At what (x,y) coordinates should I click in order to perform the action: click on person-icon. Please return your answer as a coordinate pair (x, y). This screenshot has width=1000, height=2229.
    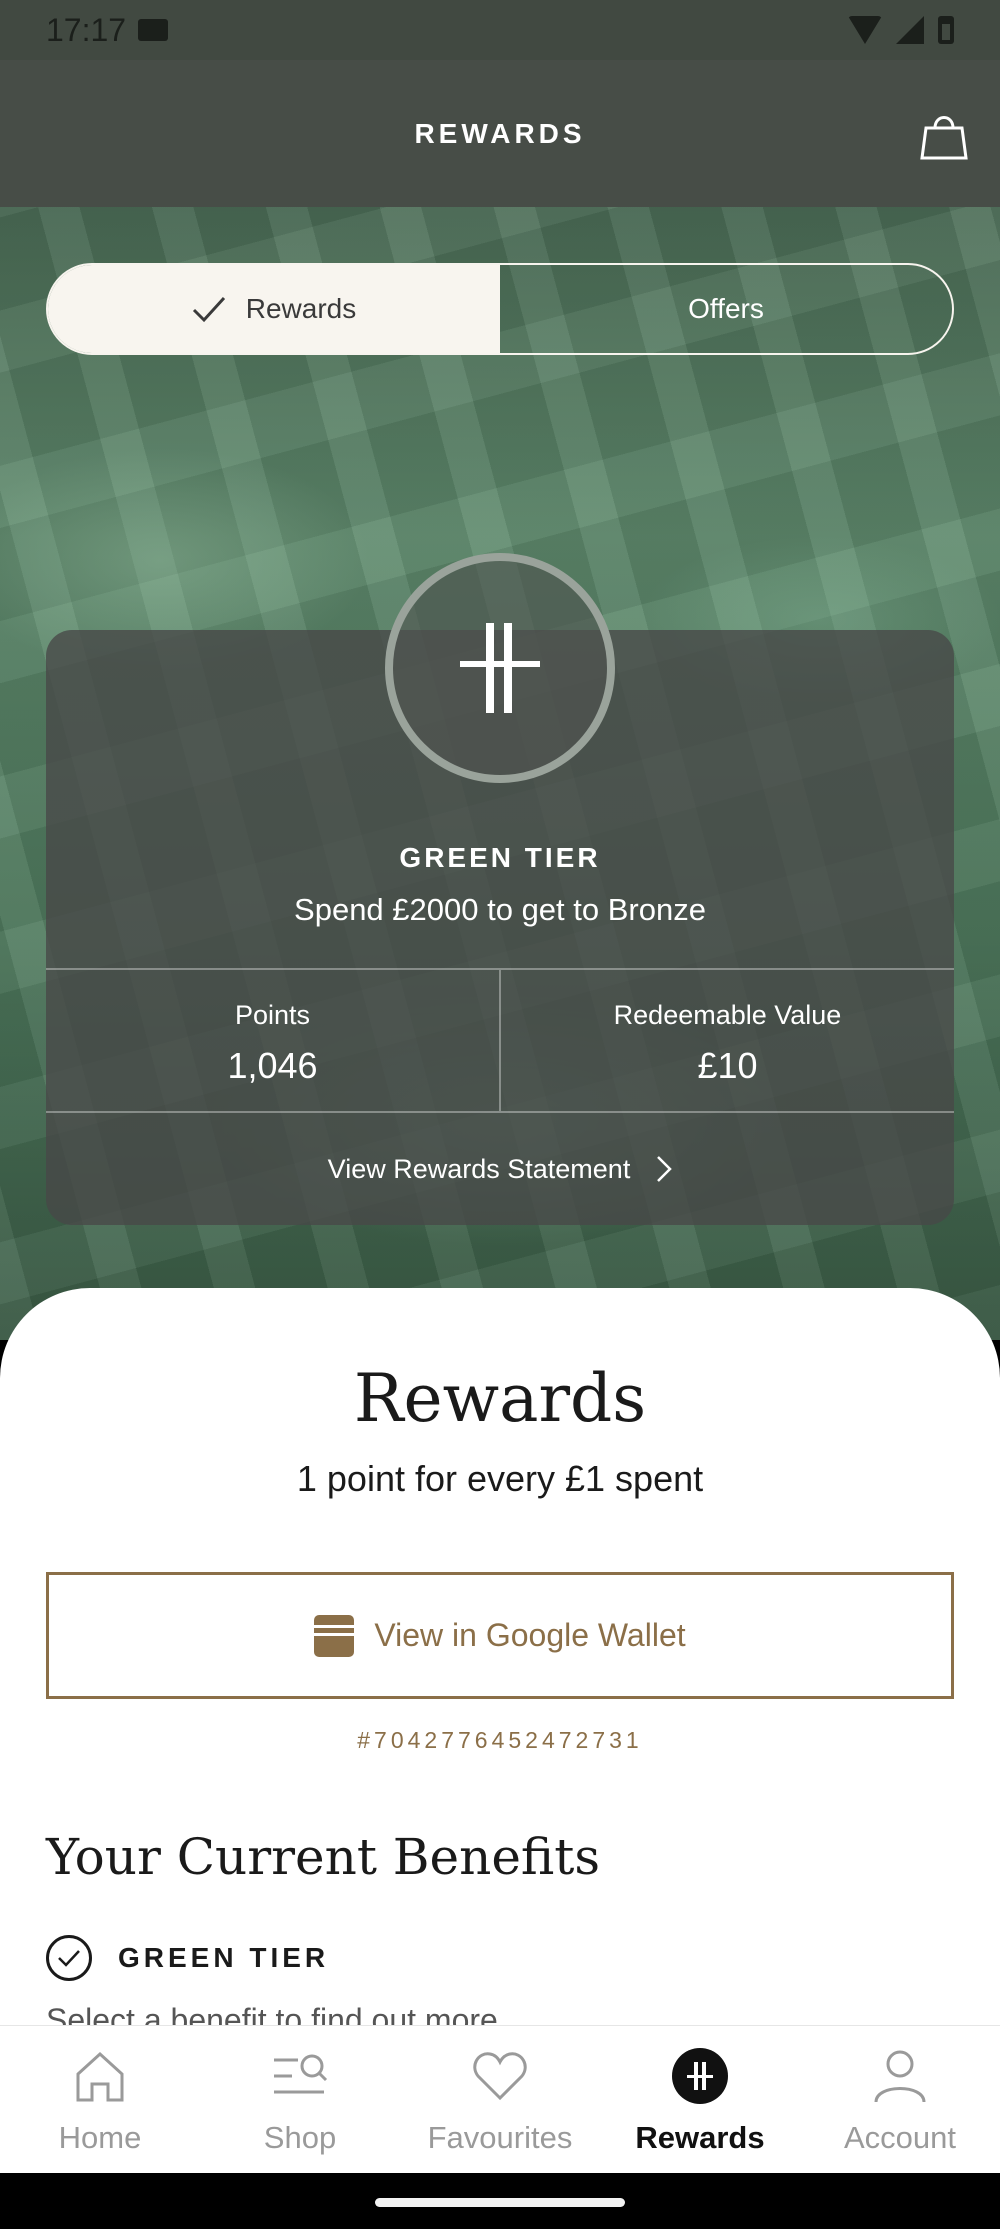
    Looking at the image, I should click on (900, 2076).